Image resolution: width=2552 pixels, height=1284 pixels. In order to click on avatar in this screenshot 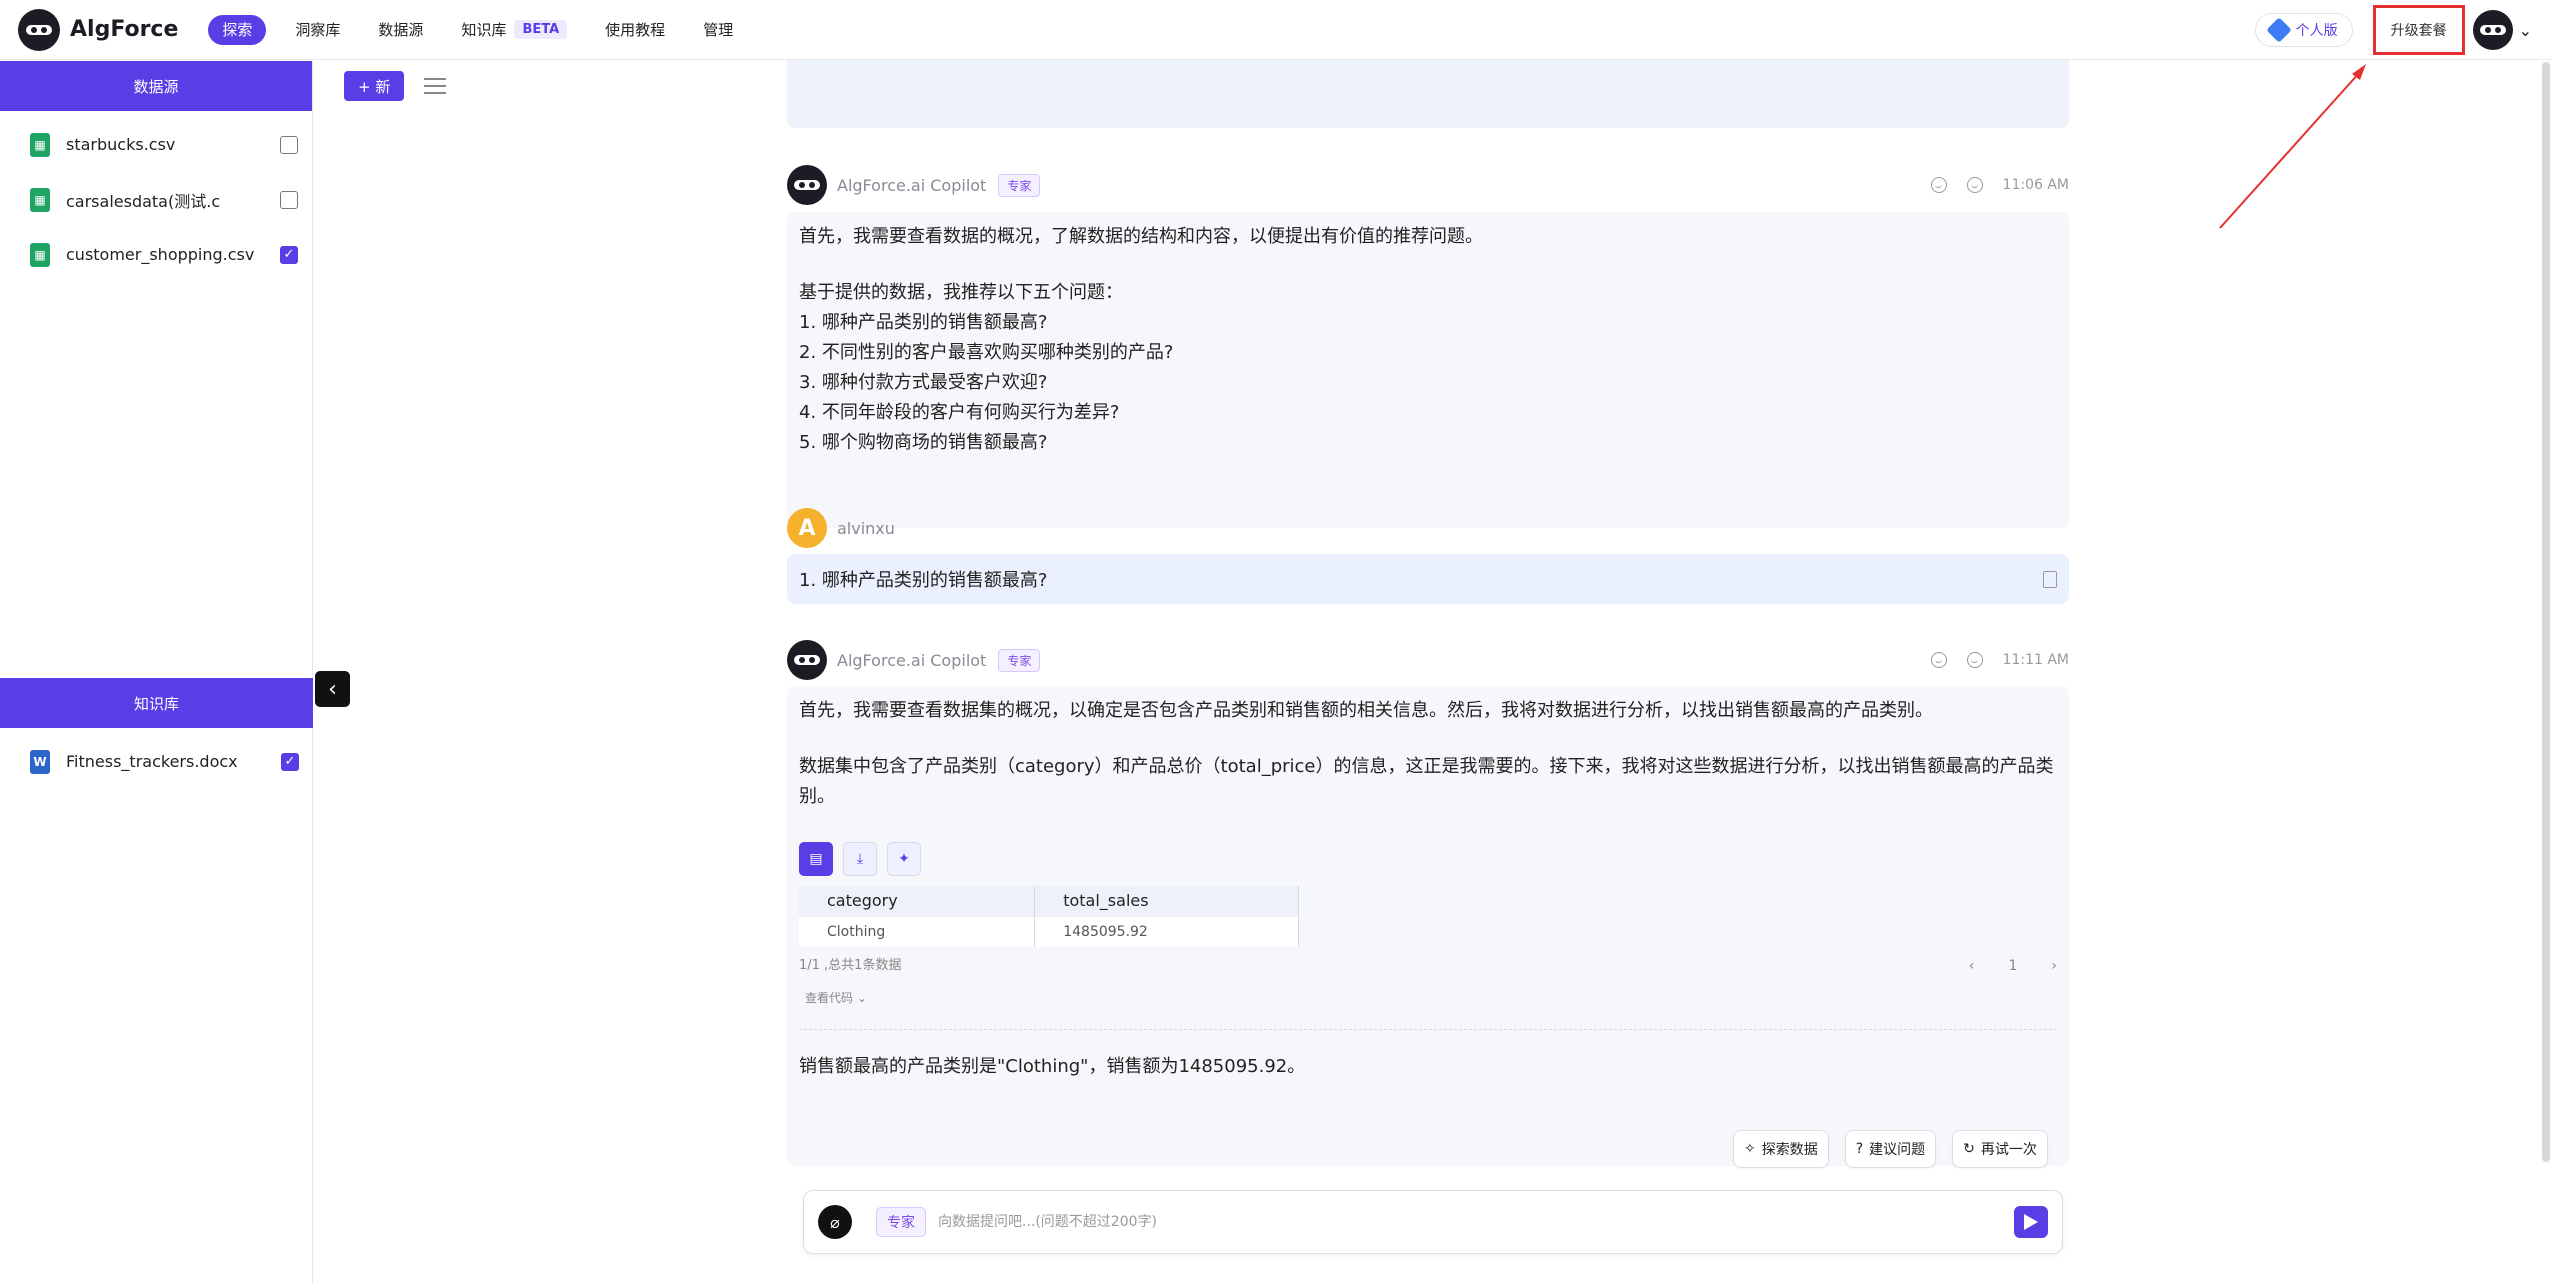, I will do `click(2492, 30)`.